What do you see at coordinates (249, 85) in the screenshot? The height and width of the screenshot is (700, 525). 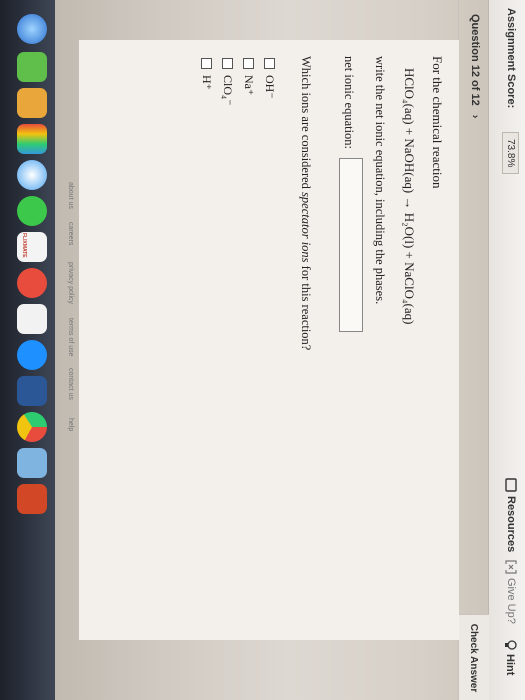 I see `option-label: Na⁺` at bounding box center [249, 85].